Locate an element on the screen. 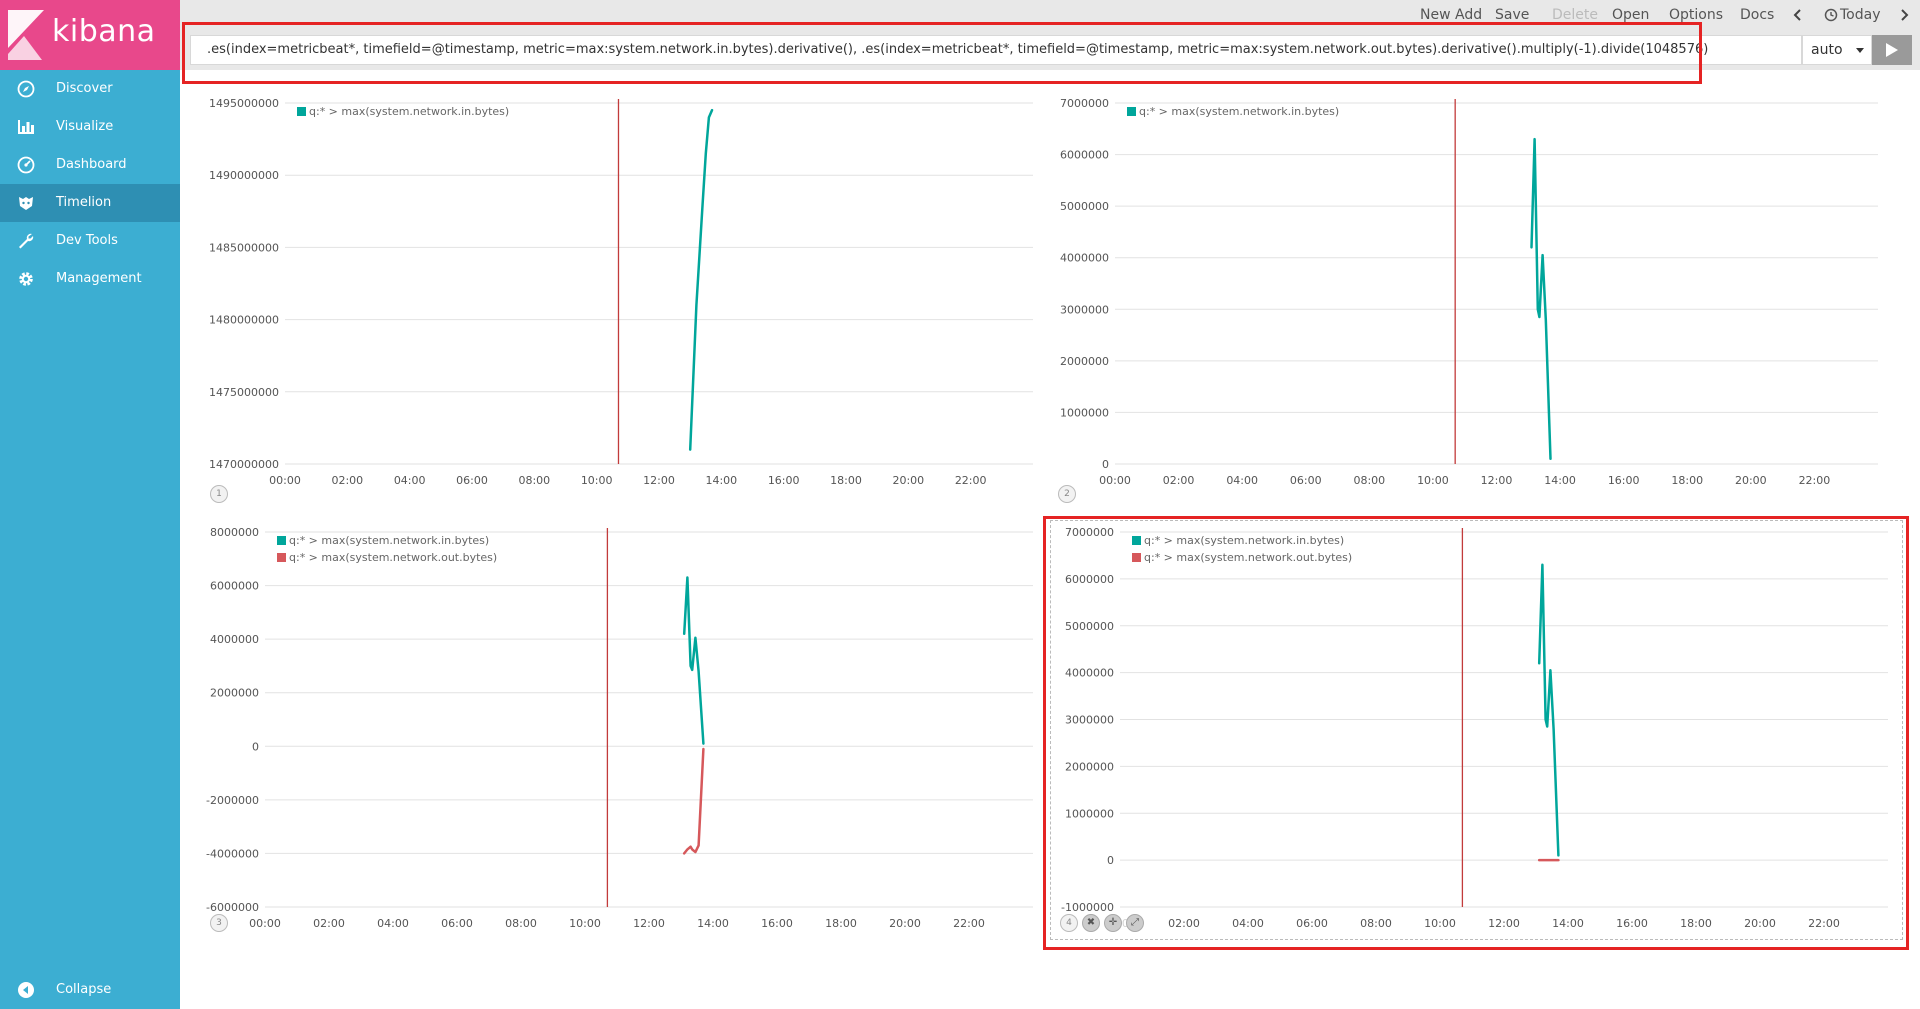  y-tick-label: -6000000 is located at coordinates (232, 907).